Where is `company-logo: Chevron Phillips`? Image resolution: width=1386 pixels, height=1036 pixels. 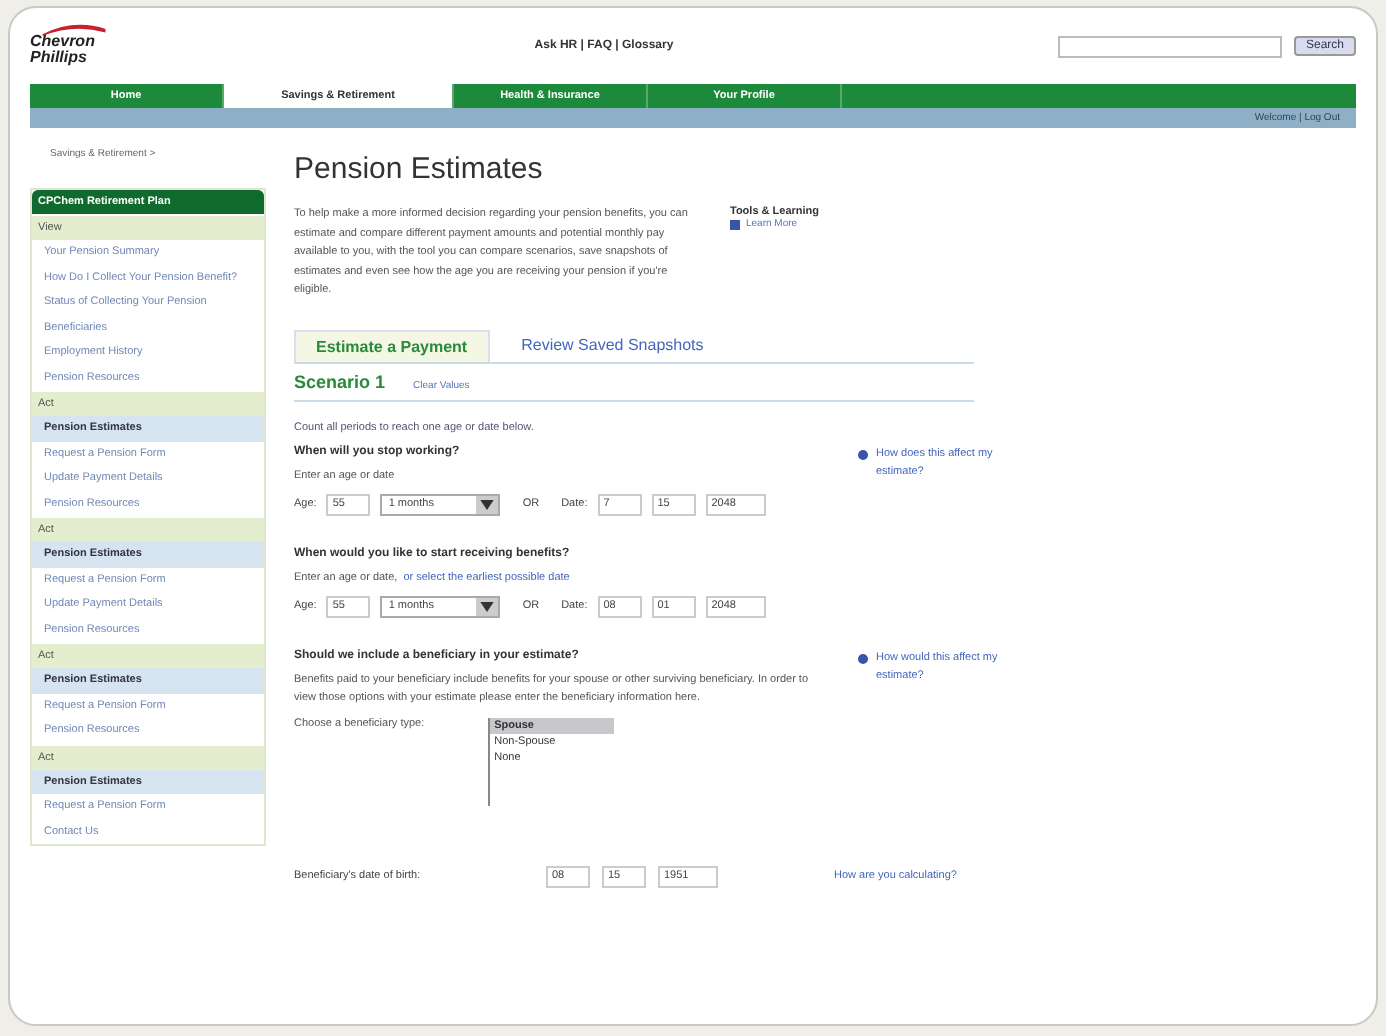 company-logo: Chevron Phillips is located at coordinates (90, 46).